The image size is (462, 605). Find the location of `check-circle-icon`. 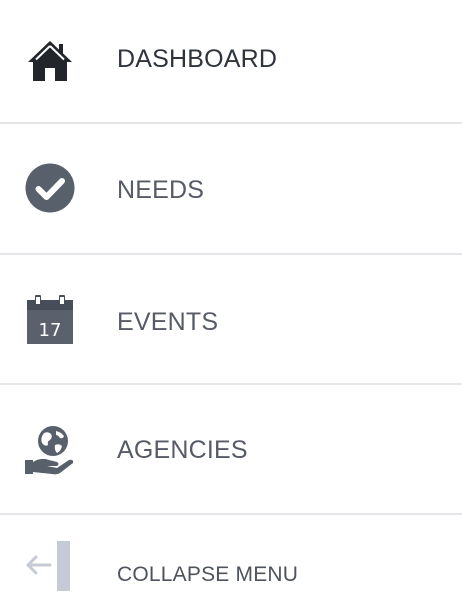

check-circle-icon is located at coordinates (50, 188).